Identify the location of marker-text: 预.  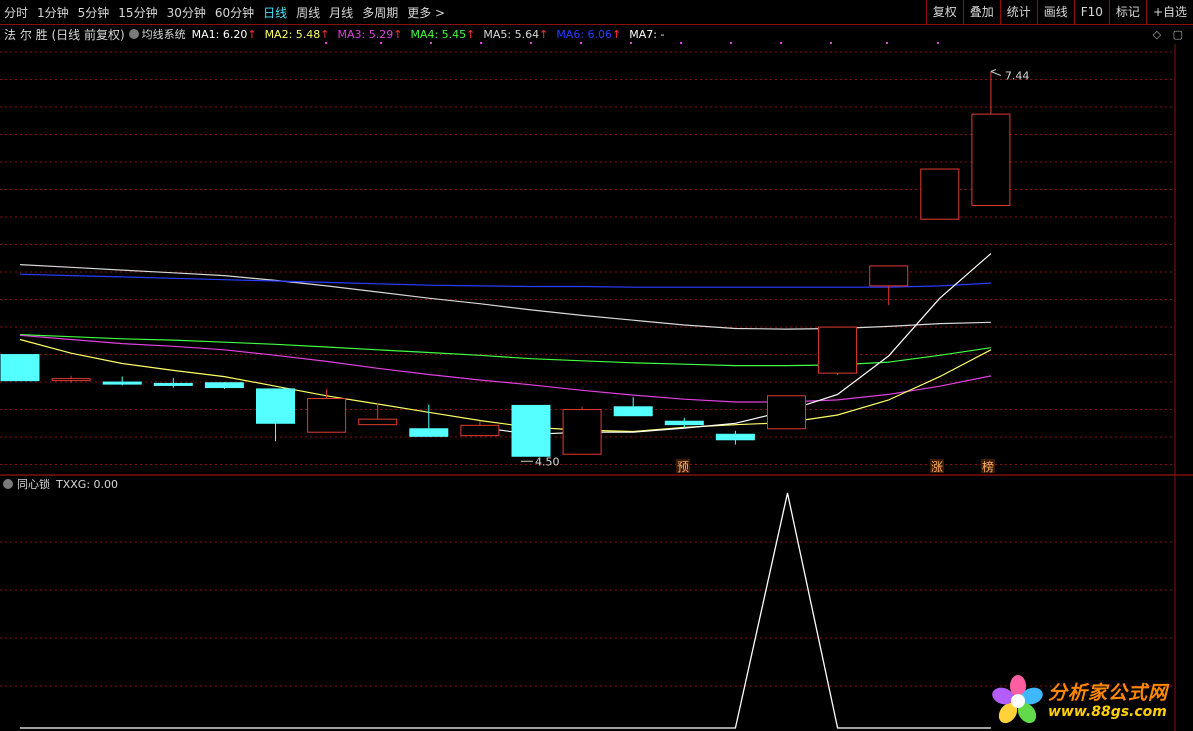
(683, 467).